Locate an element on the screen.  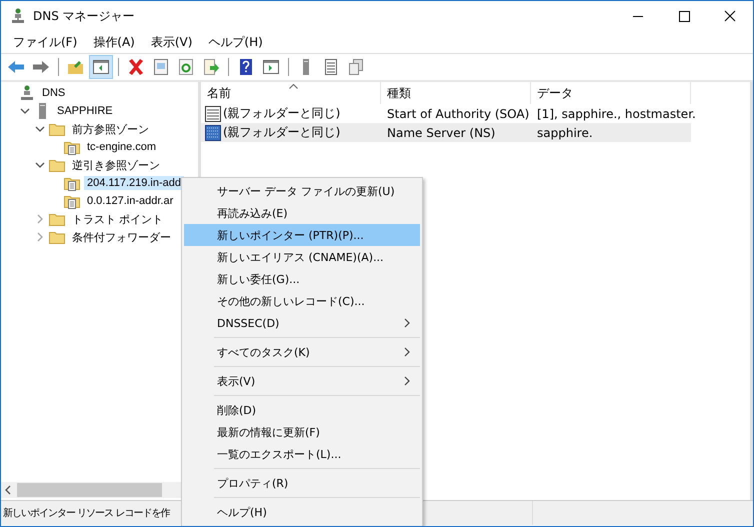
tree-item: トラスト ポイント is located at coordinates (117, 219).